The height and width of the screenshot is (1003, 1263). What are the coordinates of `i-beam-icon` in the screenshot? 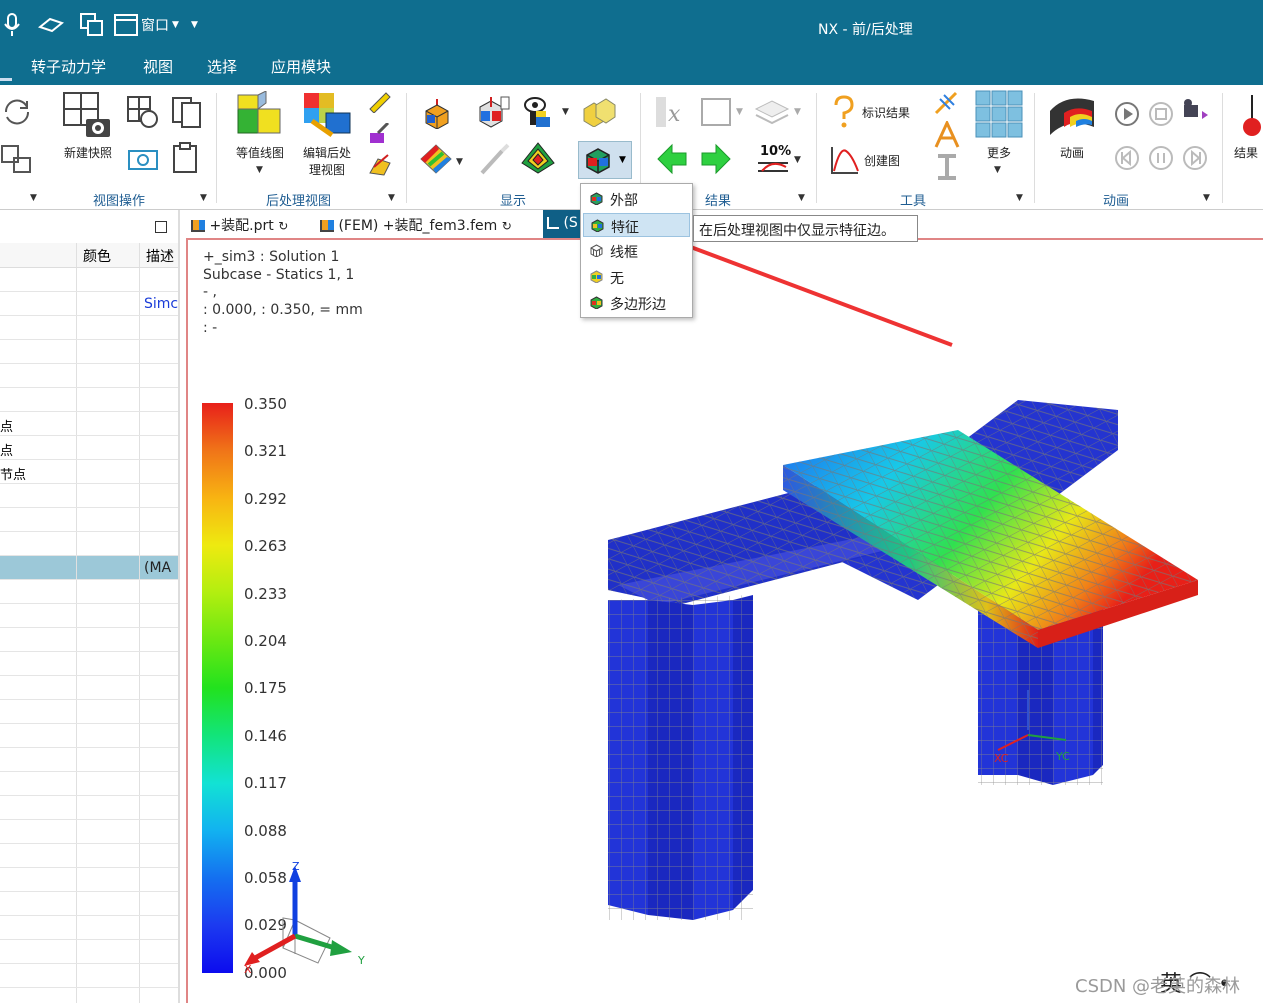 It's located at (947, 169).